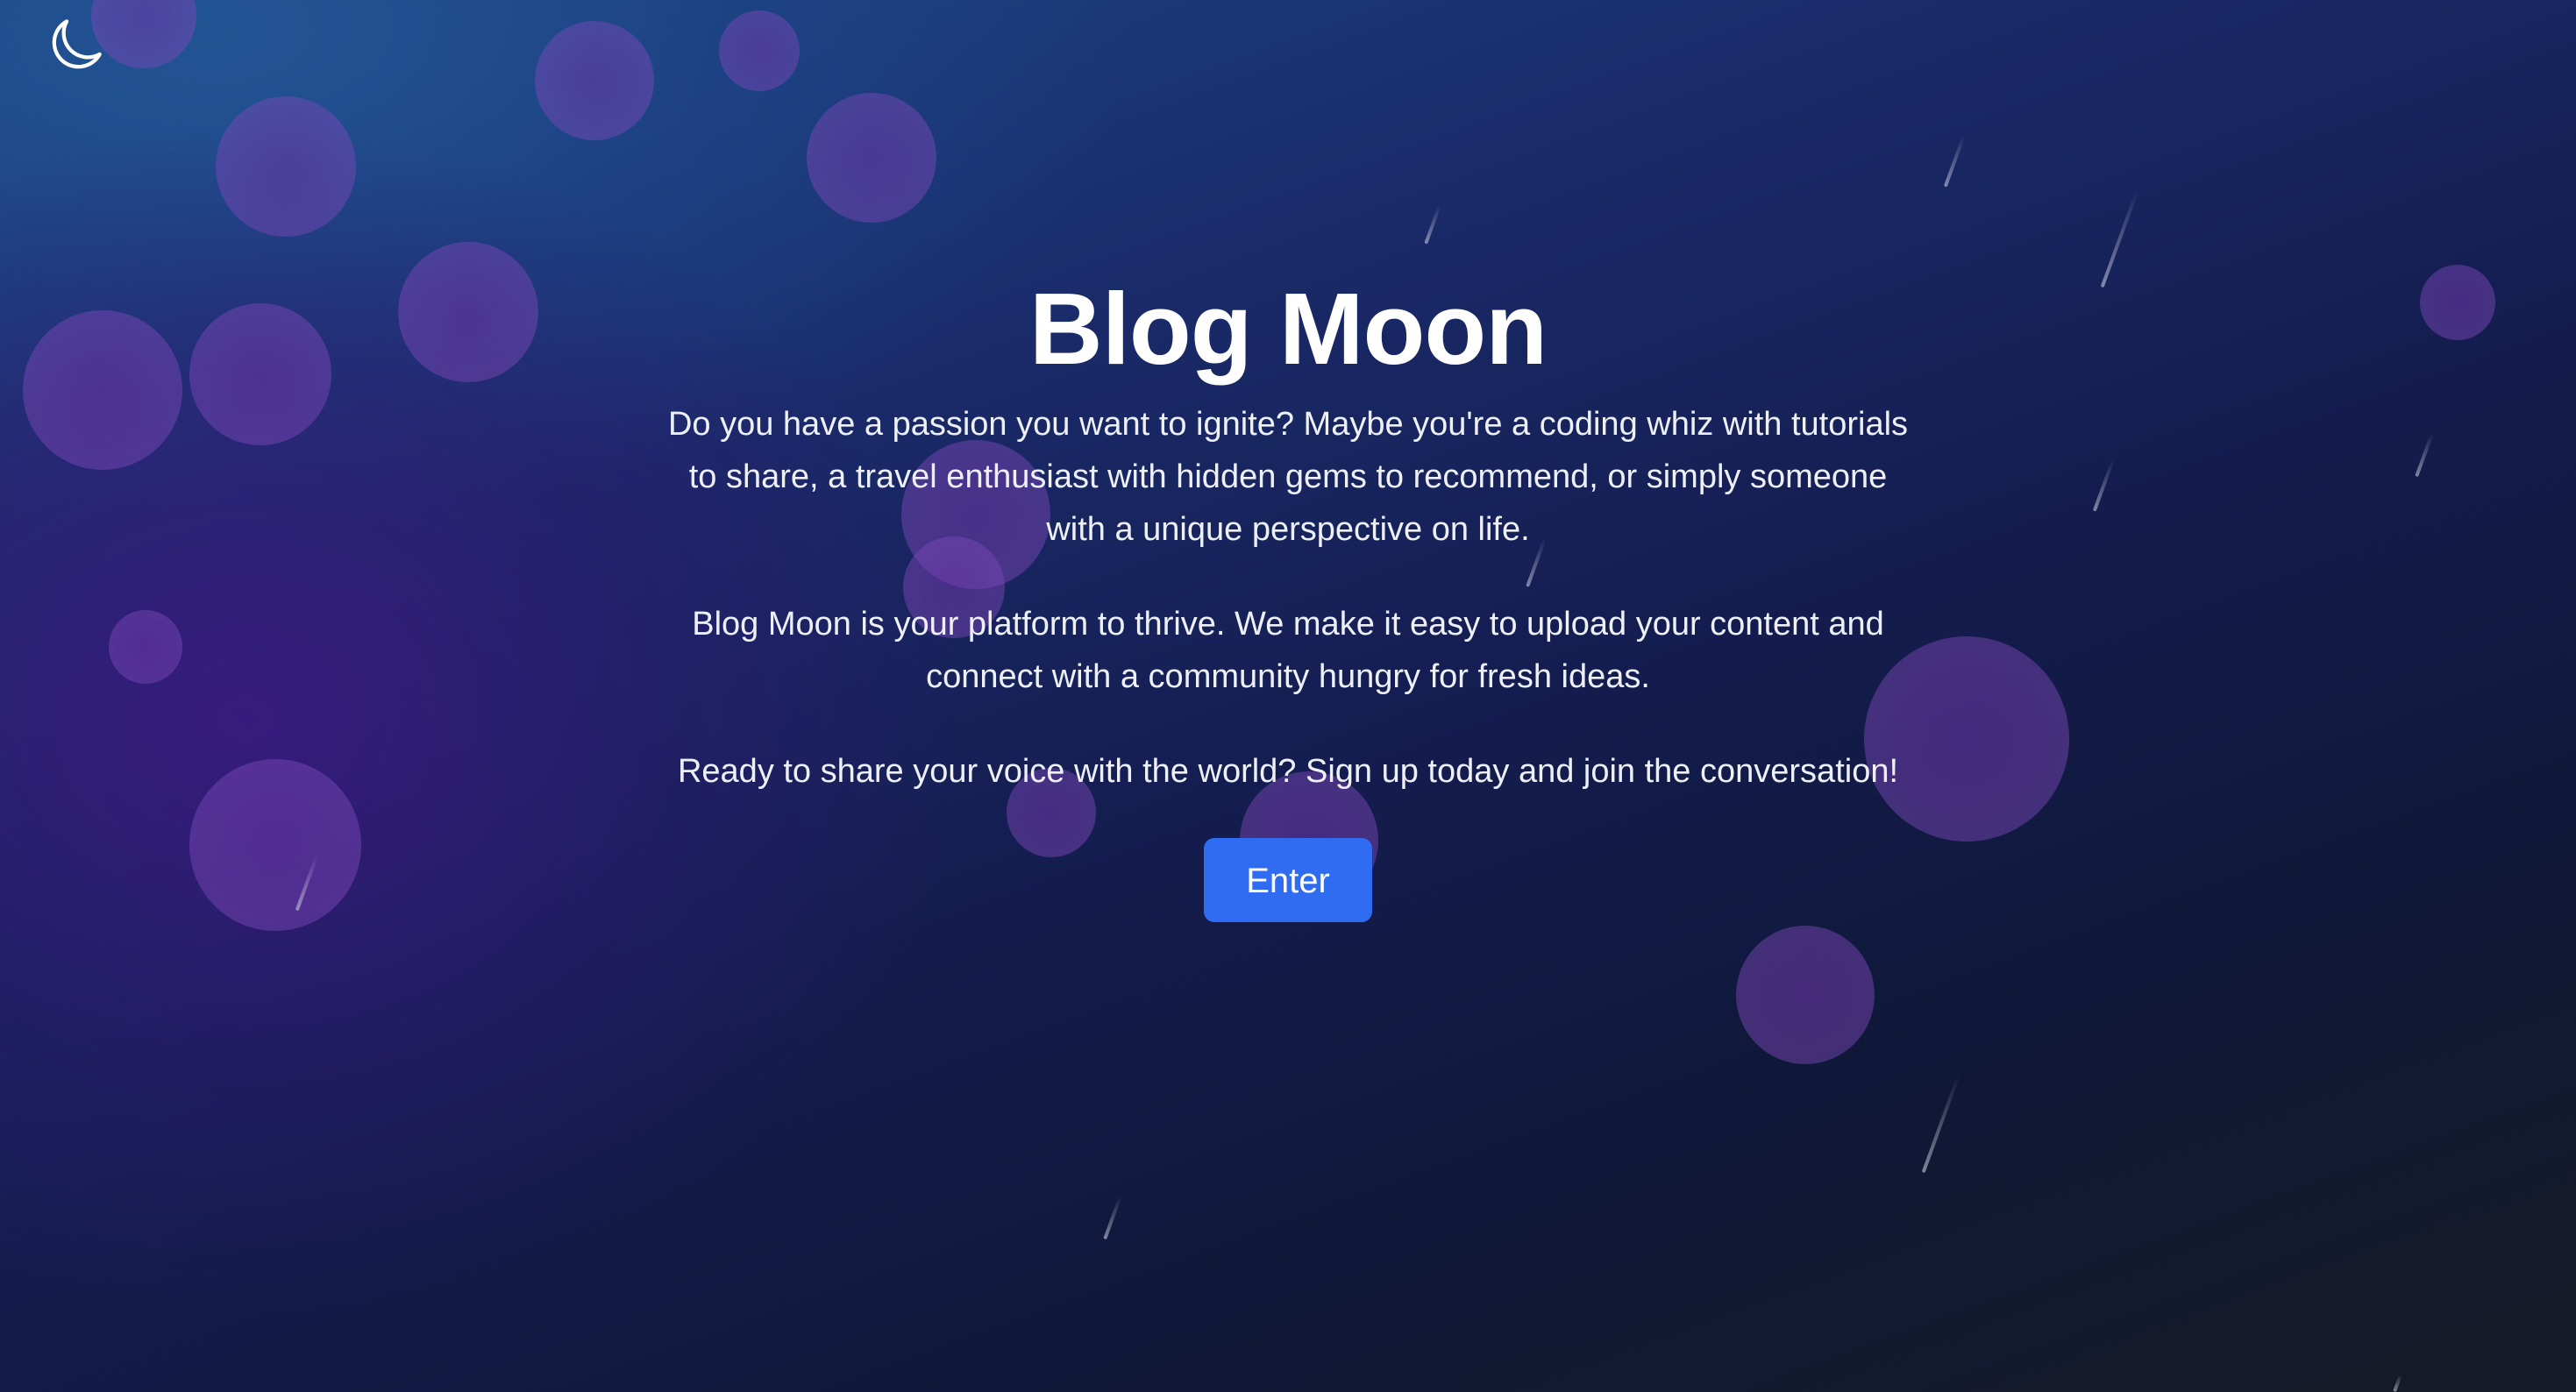 Image resolution: width=2576 pixels, height=1392 pixels. Describe the element at coordinates (1288, 880) in the screenshot. I see `enter-button: Enter` at that location.